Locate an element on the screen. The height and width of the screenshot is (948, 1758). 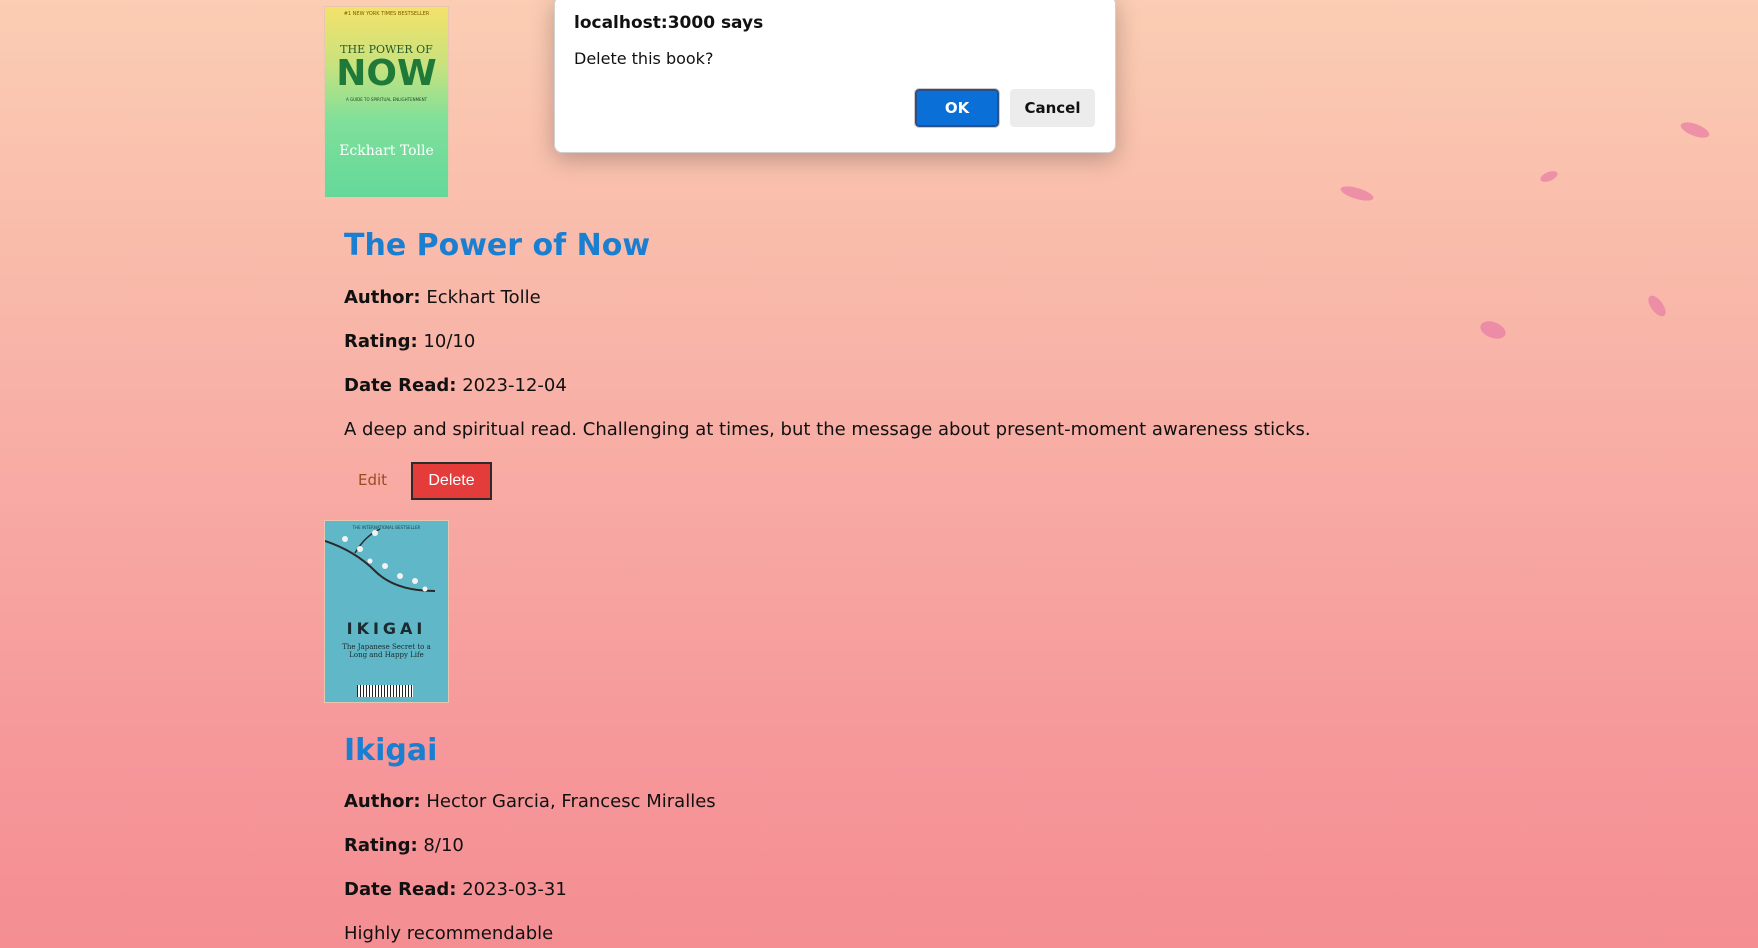
edit-button: Edit is located at coordinates (372, 480).